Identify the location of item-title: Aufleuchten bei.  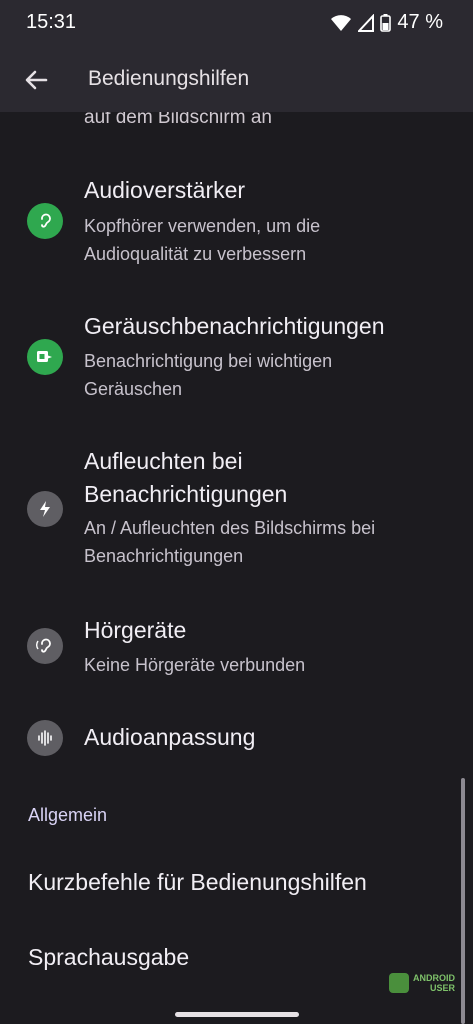
(163, 461).